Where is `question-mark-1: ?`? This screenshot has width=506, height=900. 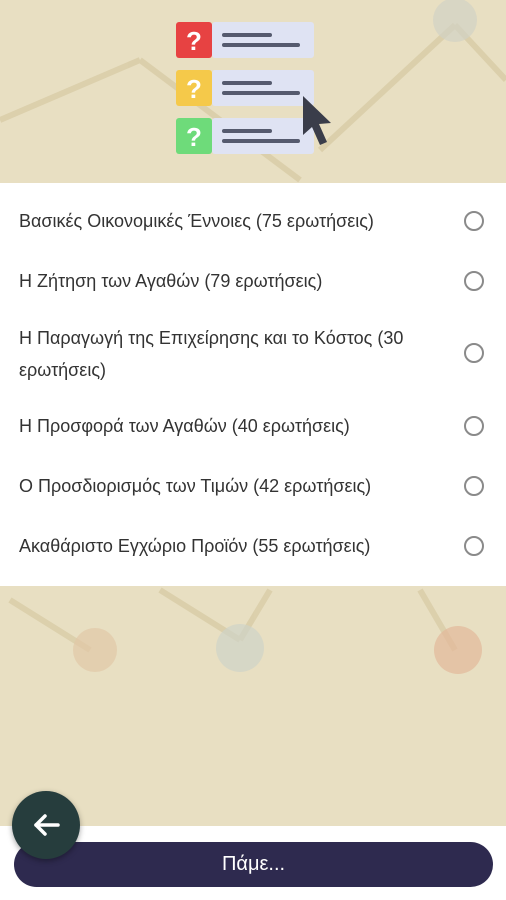 question-mark-1: ? is located at coordinates (194, 41).